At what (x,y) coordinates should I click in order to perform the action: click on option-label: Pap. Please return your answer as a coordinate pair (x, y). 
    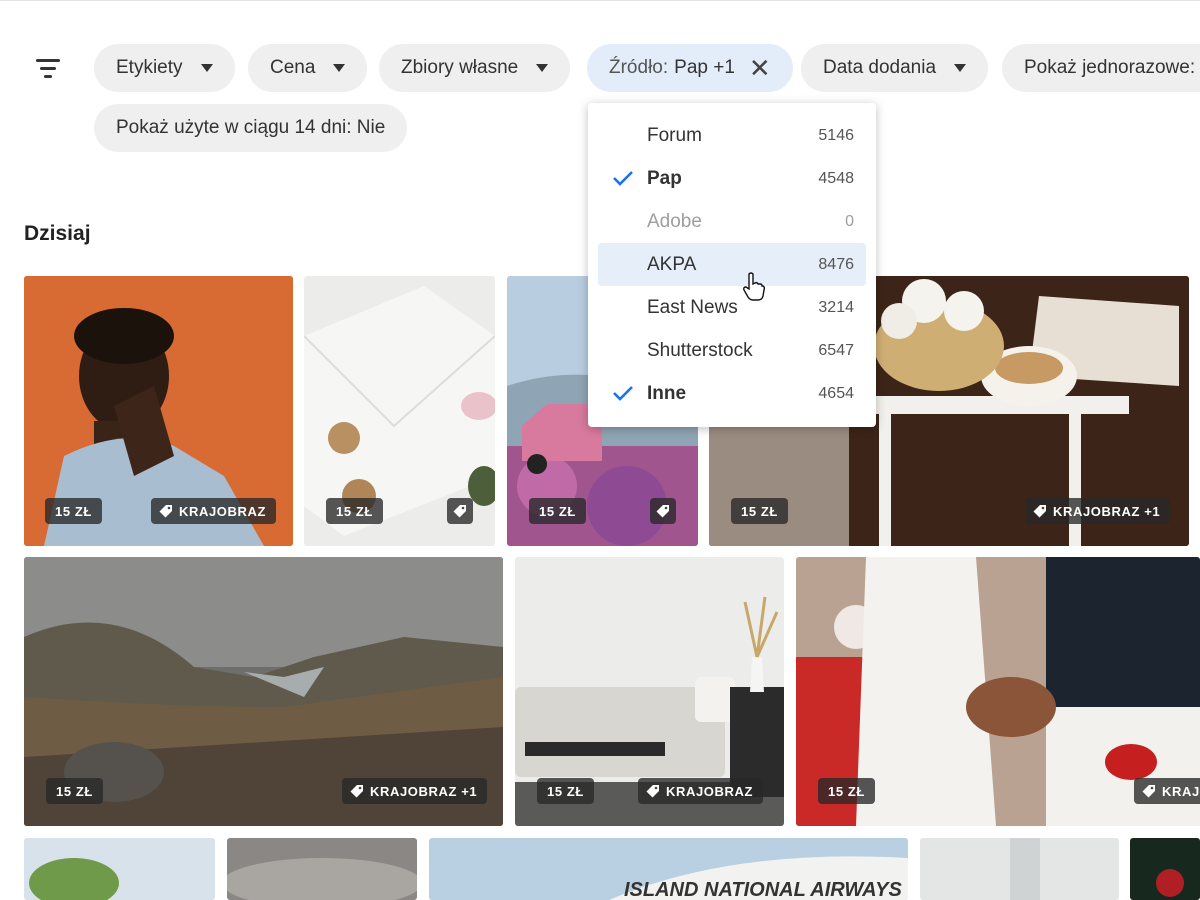
    Looking at the image, I should click on (664, 178).